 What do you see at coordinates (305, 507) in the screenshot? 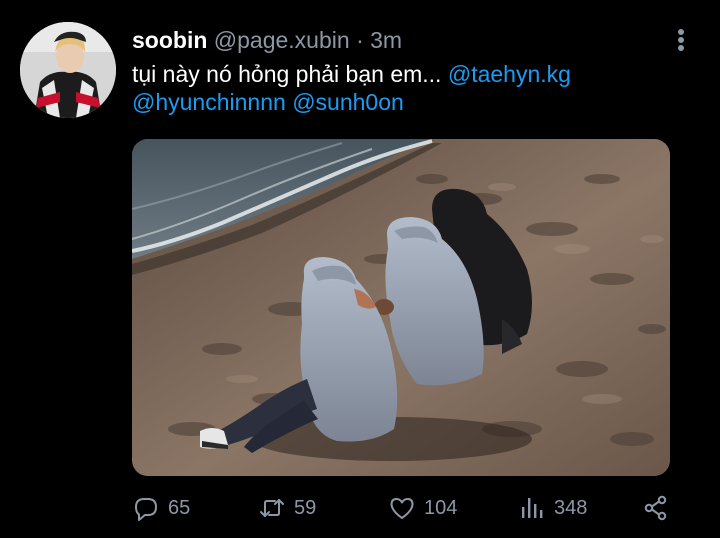
I see `retweet-count: 59` at bounding box center [305, 507].